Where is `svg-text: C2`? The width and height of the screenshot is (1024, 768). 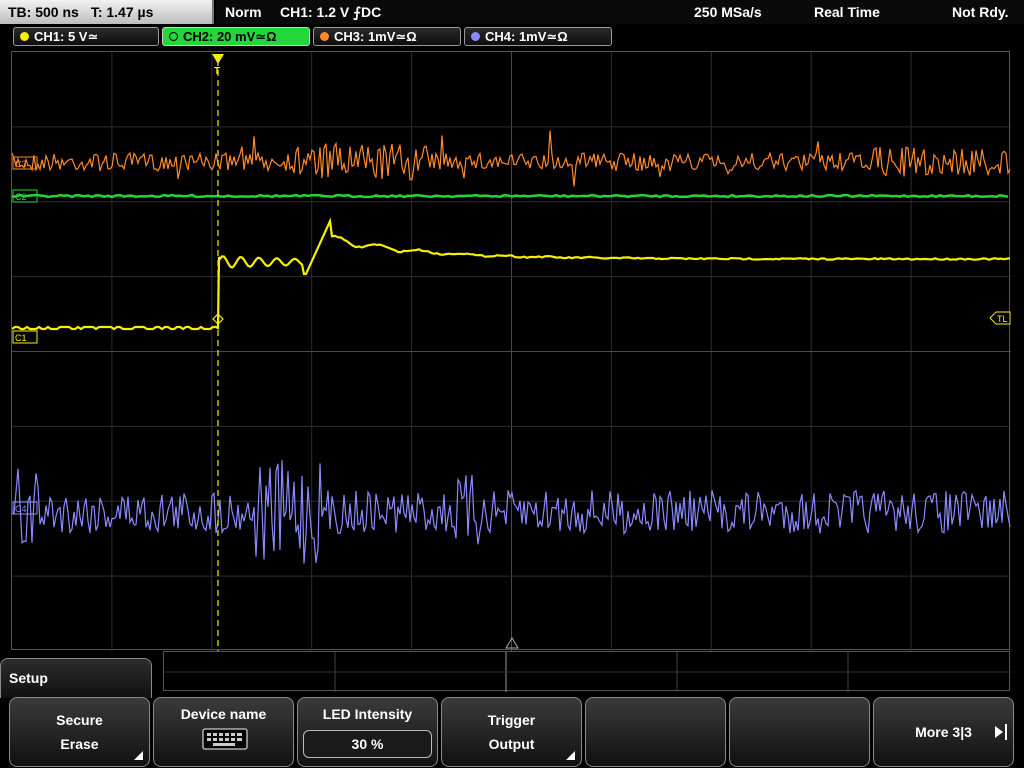 svg-text: C2 is located at coordinates (21, 197).